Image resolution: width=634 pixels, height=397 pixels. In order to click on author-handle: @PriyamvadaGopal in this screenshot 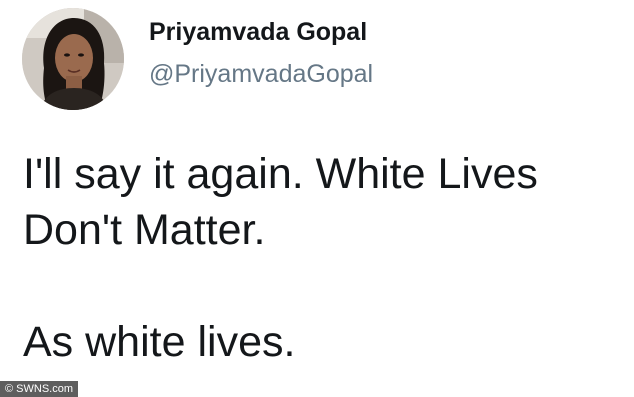, I will do `click(261, 74)`.